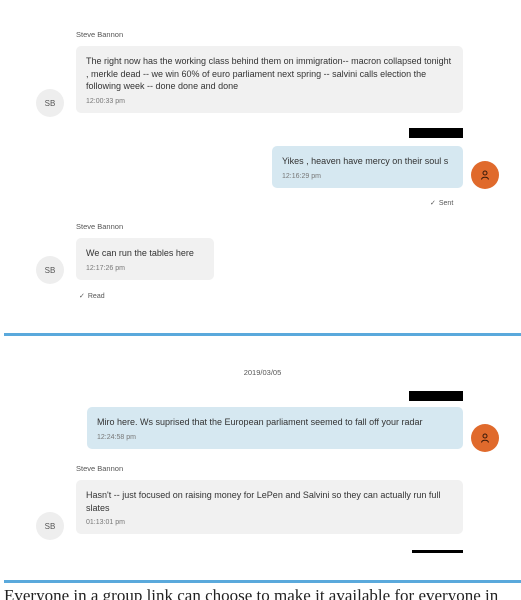 The width and height of the screenshot is (521, 600). I want to click on message-time: 01:13:01 pm, so click(105, 522).